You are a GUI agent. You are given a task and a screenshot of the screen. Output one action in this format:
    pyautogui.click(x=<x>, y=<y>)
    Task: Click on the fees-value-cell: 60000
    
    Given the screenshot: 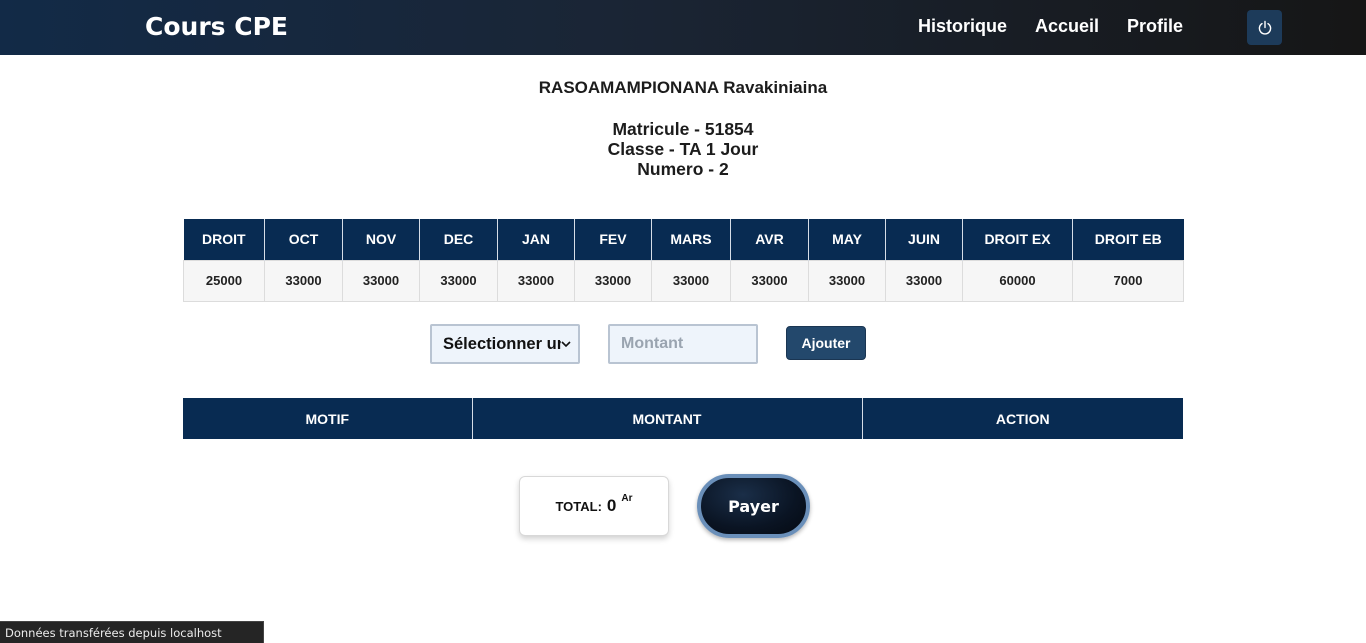 What is the action you would take?
    pyautogui.click(x=1017, y=280)
    